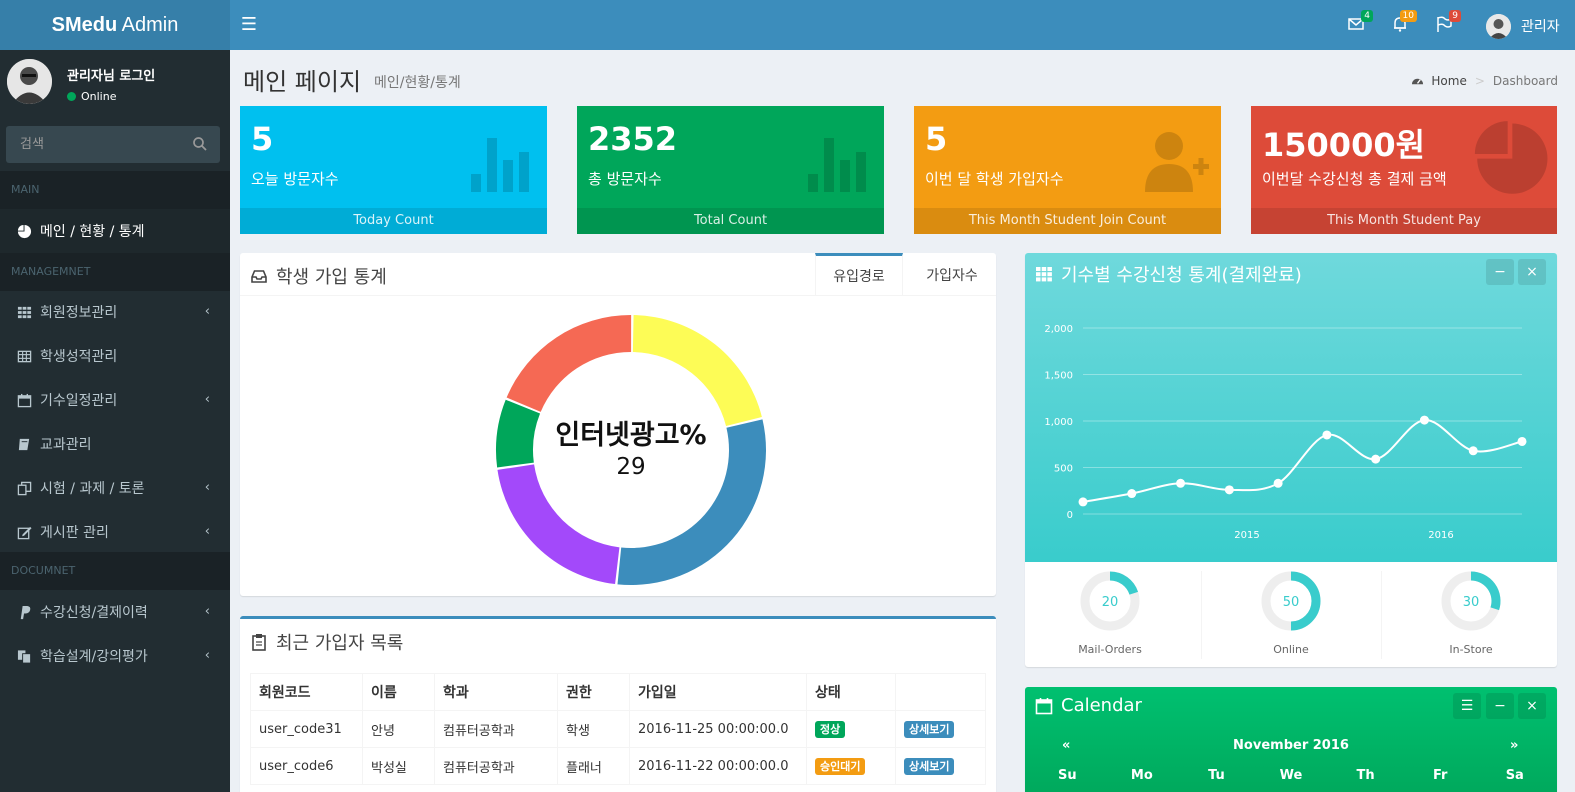 Image resolution: width=1575 pixels, height=792 pixels. Describe the element at coordinates (93, 144) in the screenshot. I see `sidebar-search-input` at that location.